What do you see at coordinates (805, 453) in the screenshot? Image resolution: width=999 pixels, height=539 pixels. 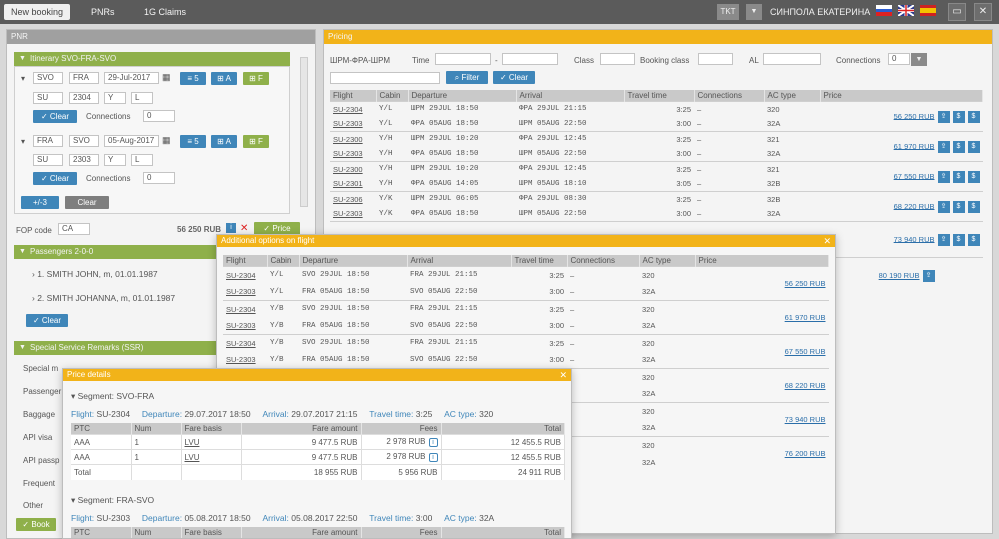 I see `price-link: 76 200 RUB` at bounding box center [805, 453].